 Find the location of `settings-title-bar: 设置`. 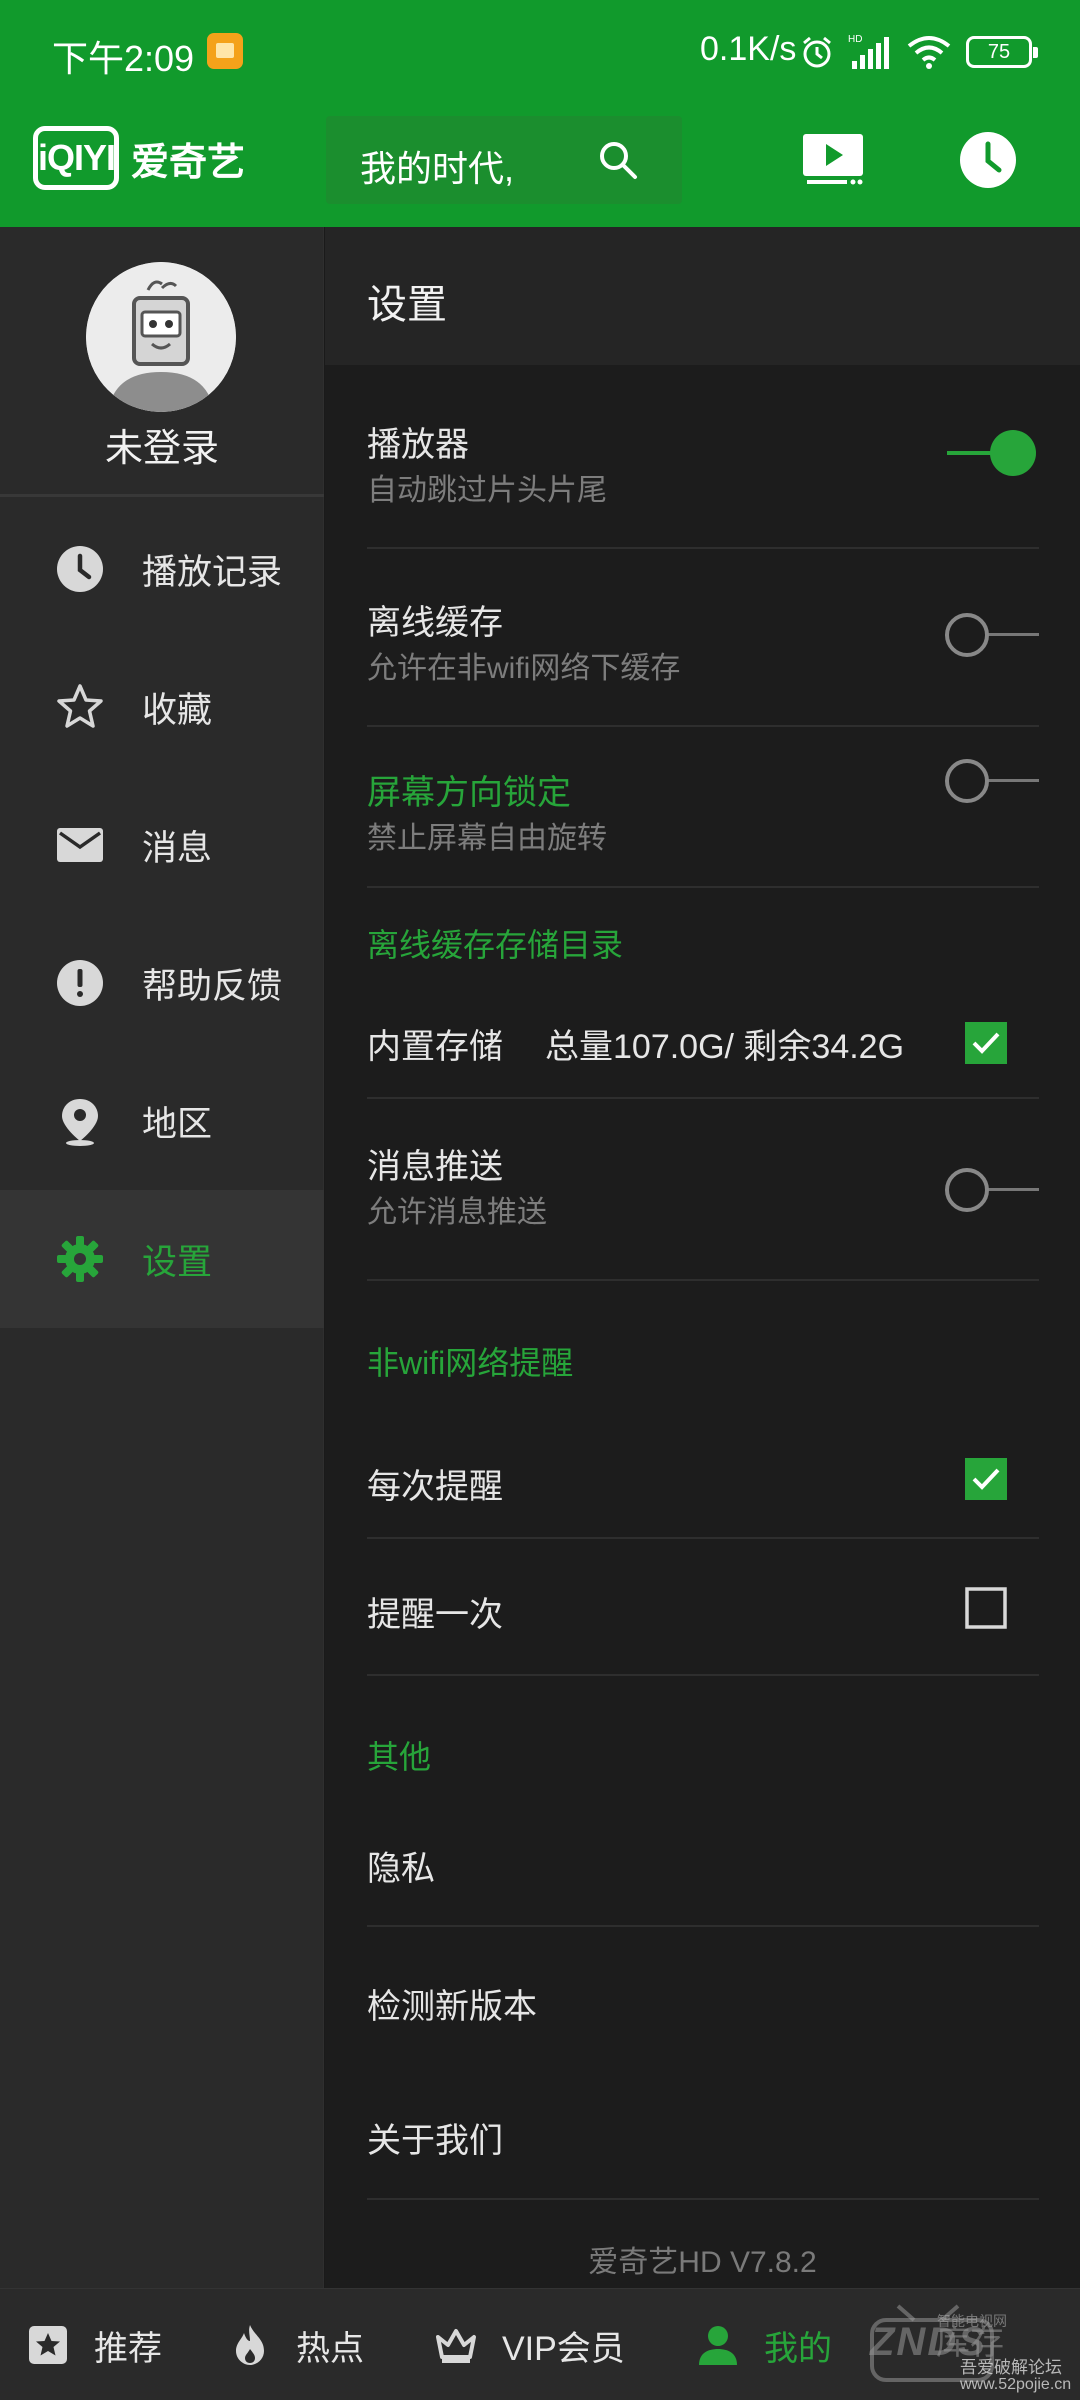

settings-title-bar: 设置 is located at coordinates (702, 296).